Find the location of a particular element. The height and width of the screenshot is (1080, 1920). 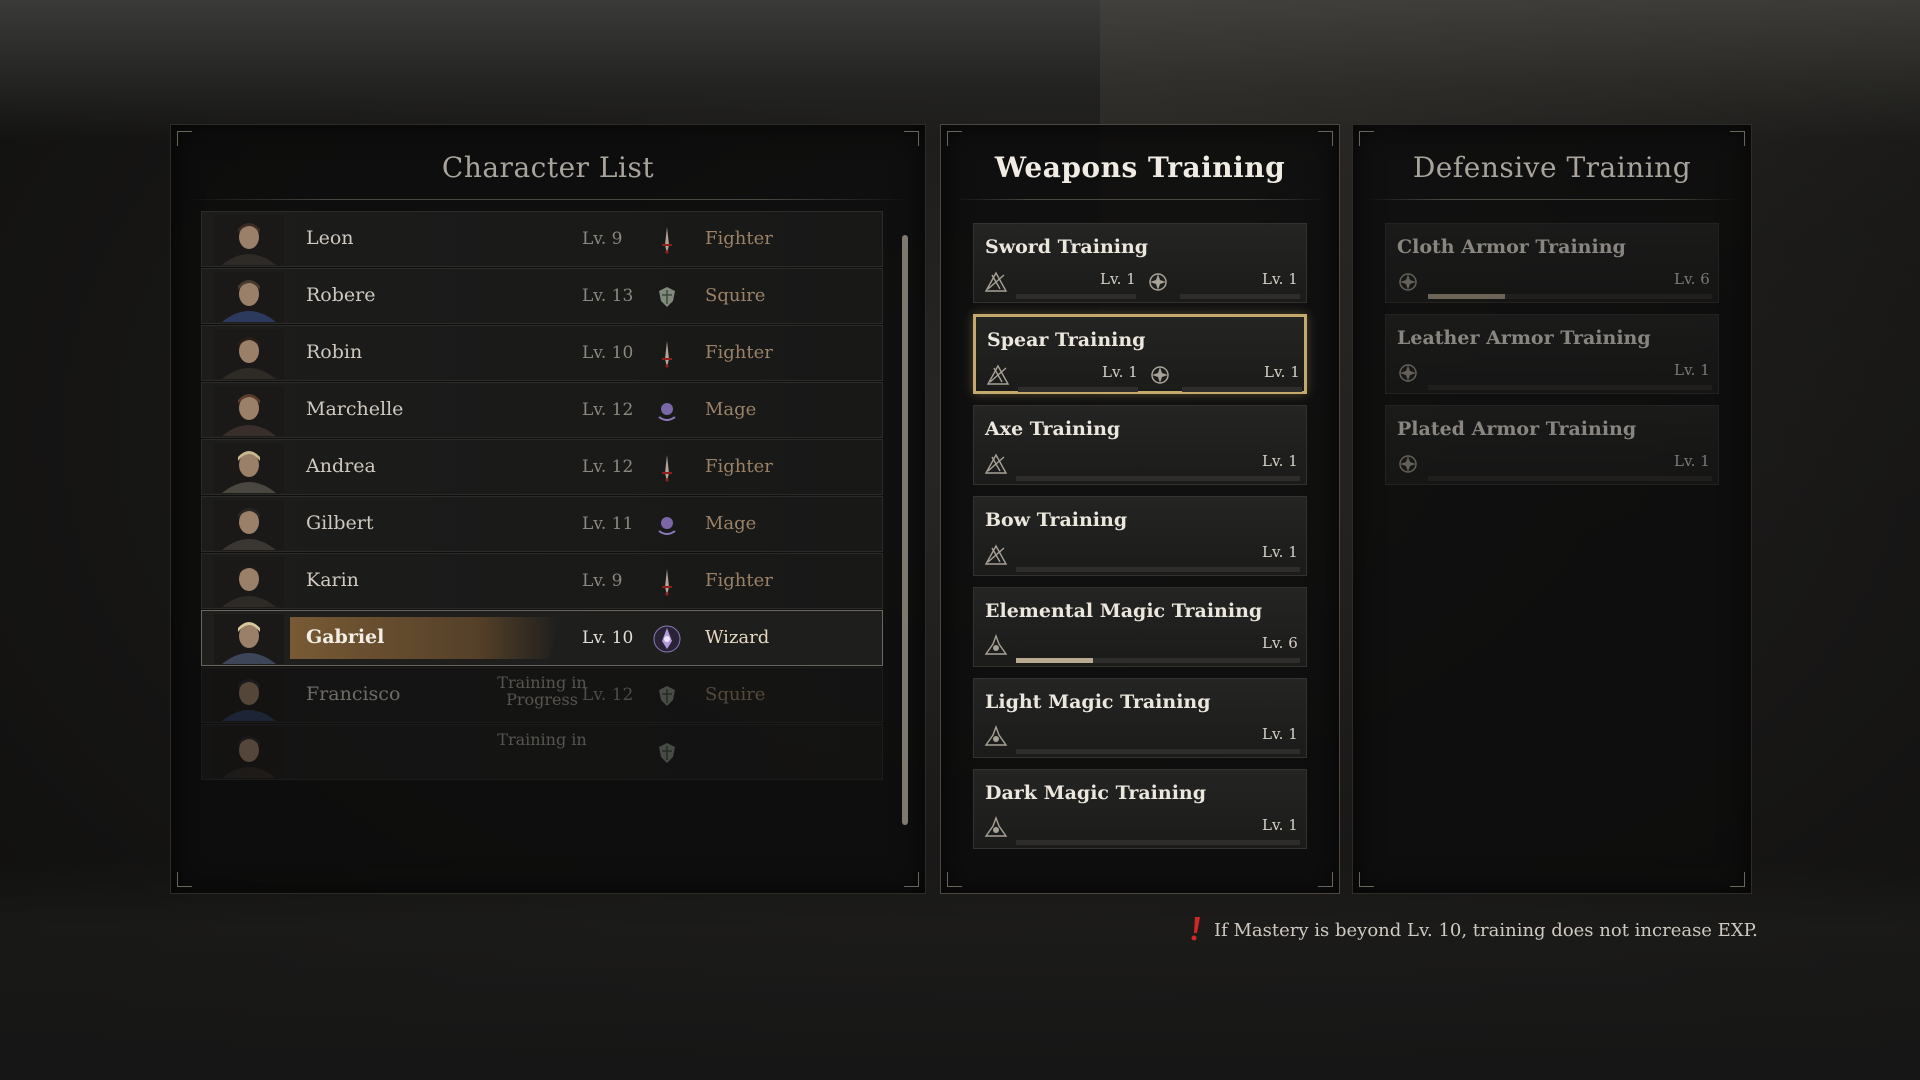

character-class: Wizard is located at coordinates (737, 637).